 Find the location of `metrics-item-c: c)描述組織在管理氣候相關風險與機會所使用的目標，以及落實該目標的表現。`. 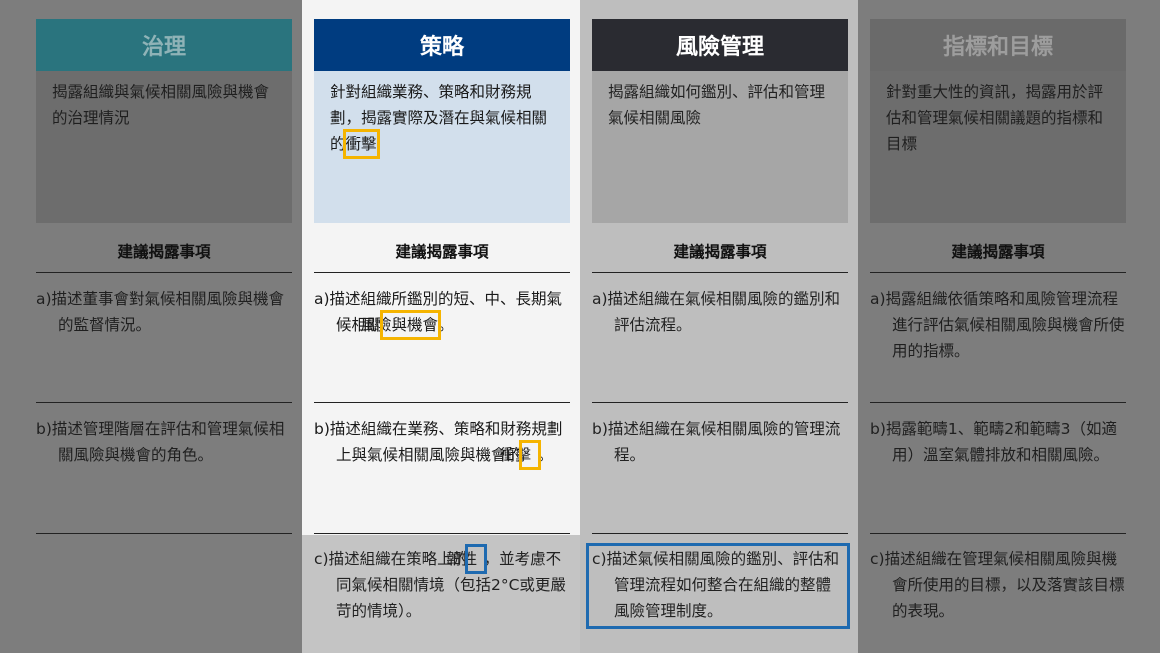

metrics-item-c: c)描述組織在管理氣候相關風險與機會所使用的目標，以及落實該目標的表現。 is located at coordinates (998, 585).